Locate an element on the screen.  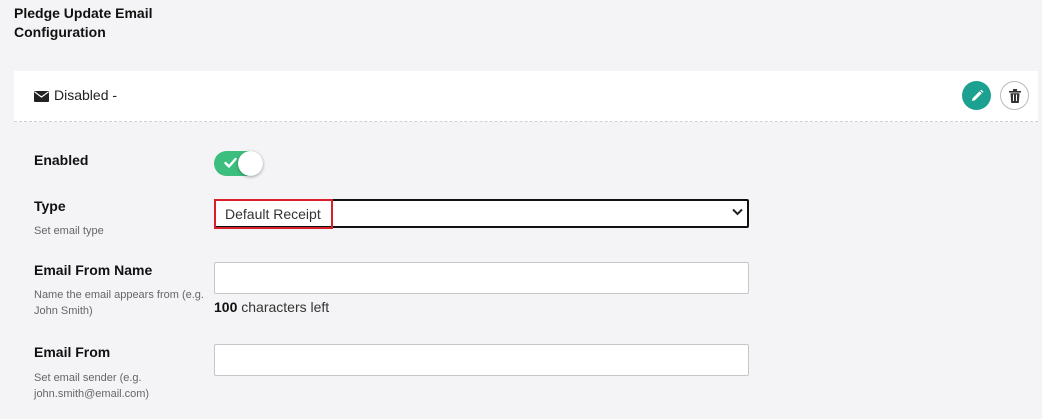
type-select-wrap: Default Receipt is located at coordinates (481, 214).